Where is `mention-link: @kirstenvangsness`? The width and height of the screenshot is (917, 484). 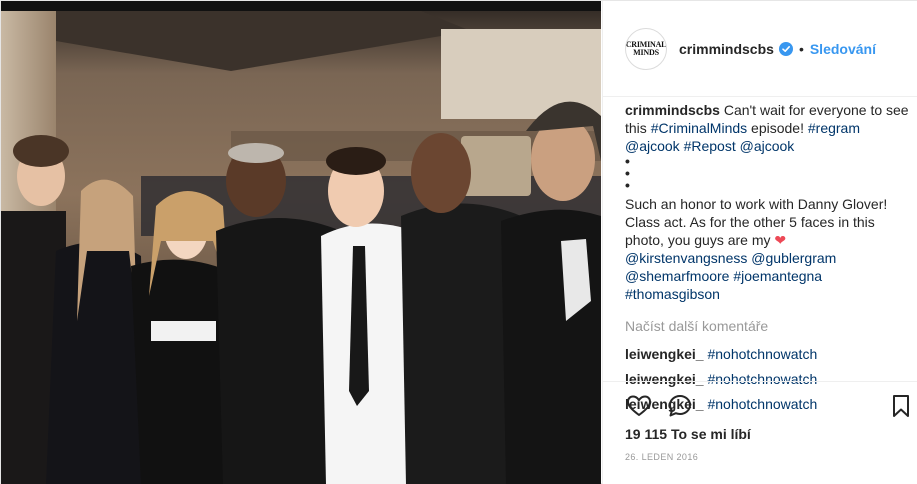 mention-link: @kirstenvangsness is located at coordinates (686, 258).